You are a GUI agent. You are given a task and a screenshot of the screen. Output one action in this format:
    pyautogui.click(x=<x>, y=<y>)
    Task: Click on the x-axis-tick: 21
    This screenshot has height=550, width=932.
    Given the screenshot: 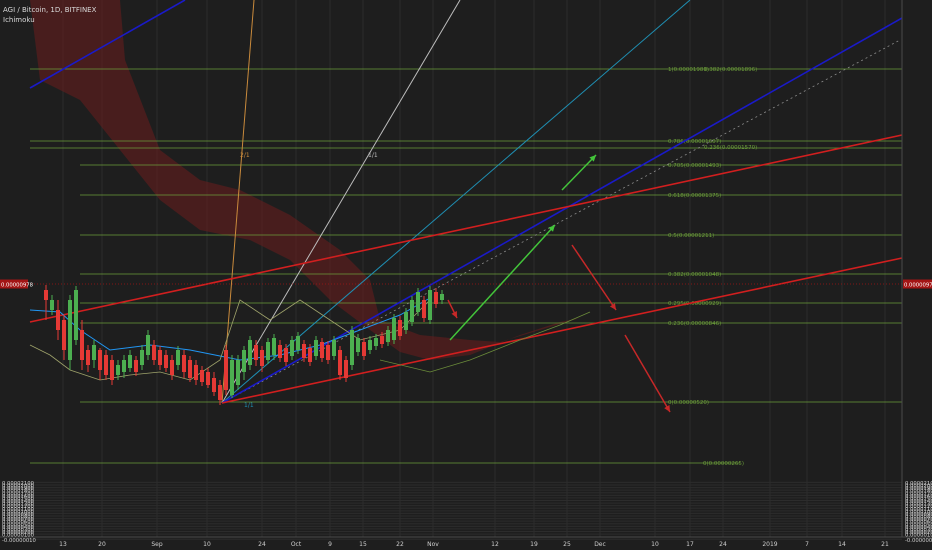 What is the action you would take?
    pyautogui.click(x=885, y=544)
    